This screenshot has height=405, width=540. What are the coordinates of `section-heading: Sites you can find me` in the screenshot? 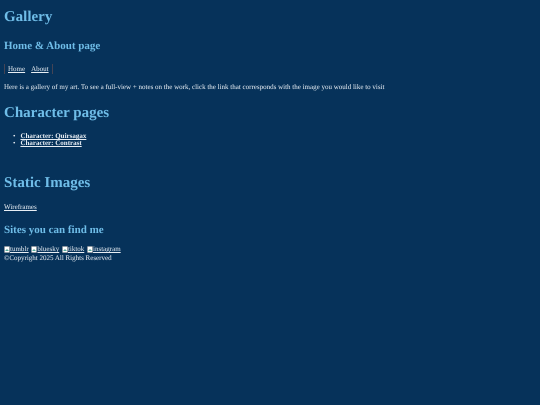 It's located at (54, 230).